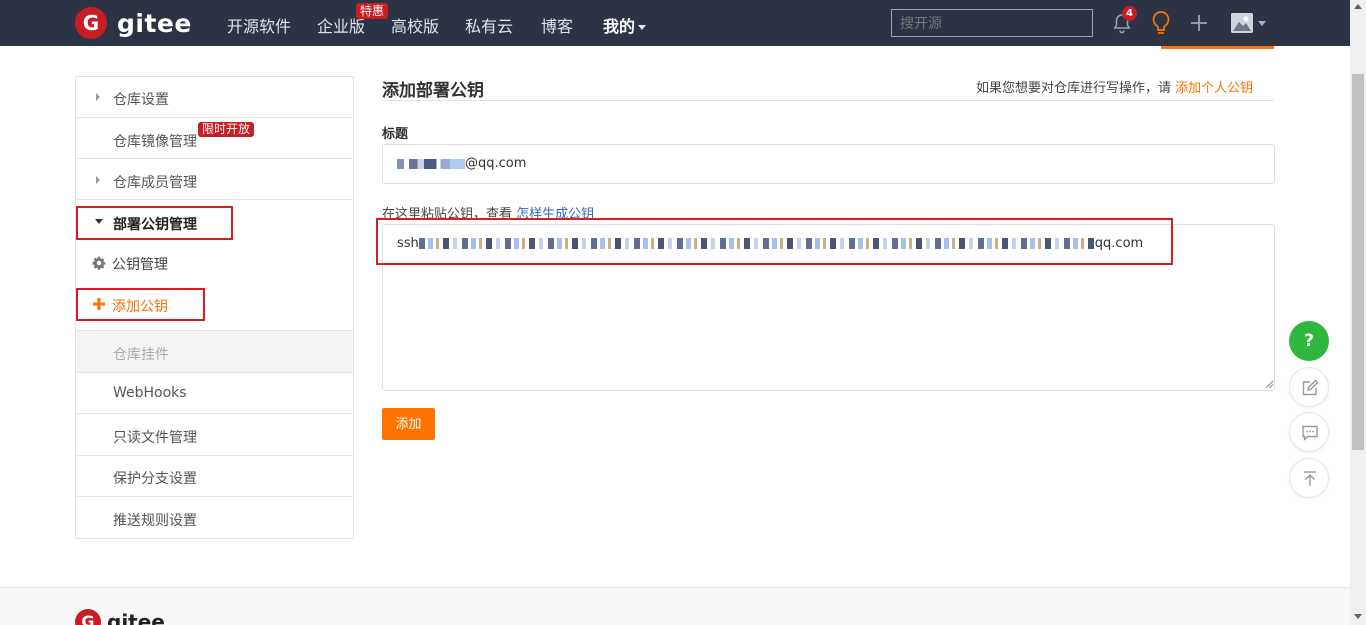  What do you see at coordinates (155, 183) in the screenshot?
I see `sidebar-item-label: 仓库成员管理` at bounding box center [155, 183].